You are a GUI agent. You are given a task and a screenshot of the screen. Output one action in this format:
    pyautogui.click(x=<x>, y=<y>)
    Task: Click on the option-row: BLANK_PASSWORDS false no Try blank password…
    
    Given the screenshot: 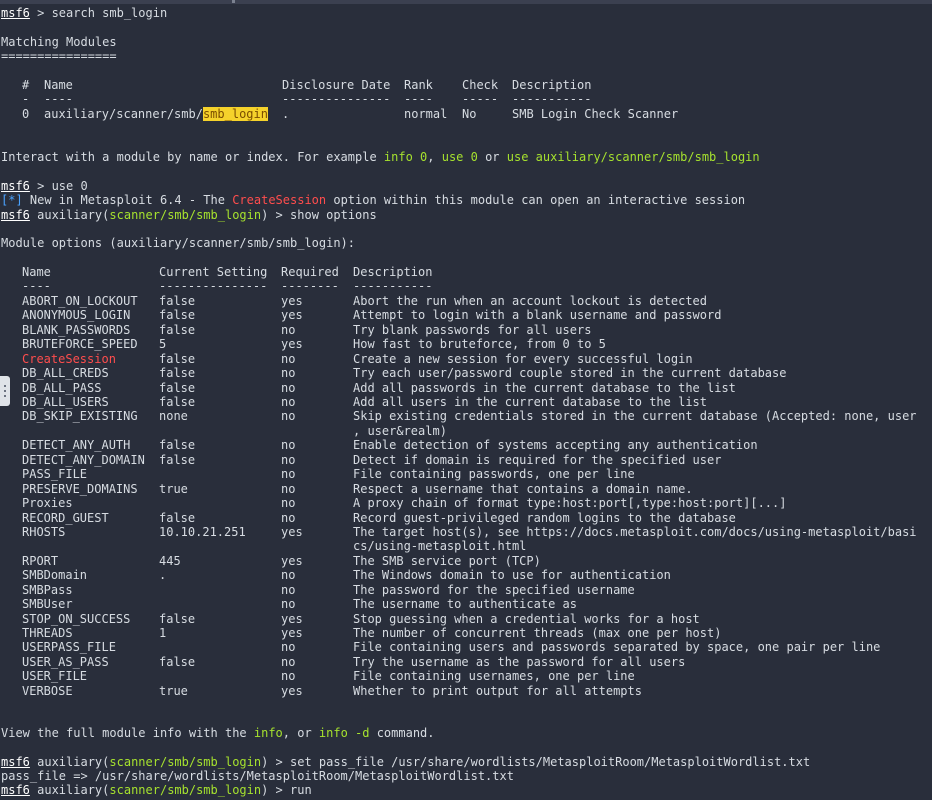 What is the action you would take?
    pyautogui.click(x=466, y=330)
    